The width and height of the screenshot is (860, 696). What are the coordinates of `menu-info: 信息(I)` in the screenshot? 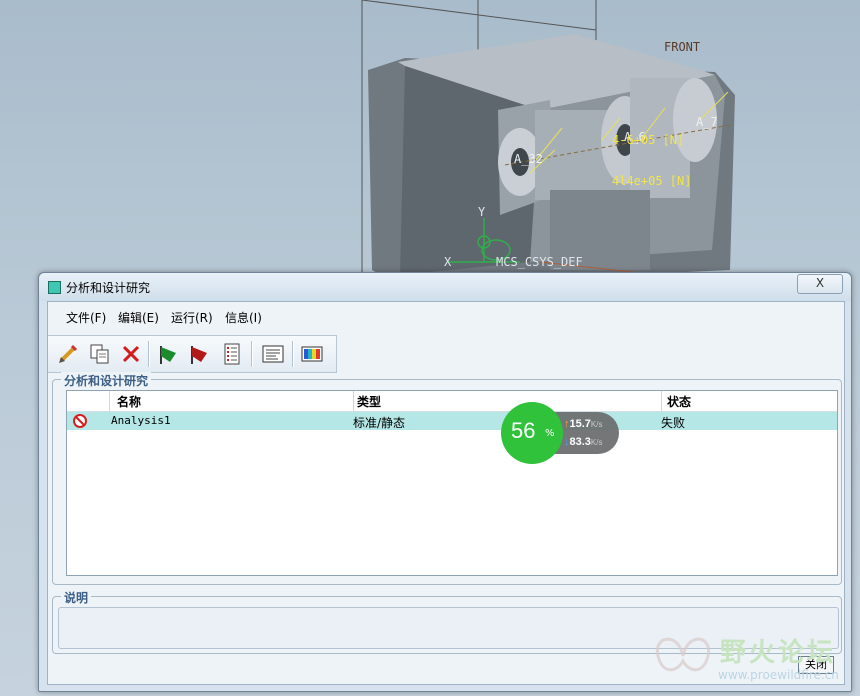 It's located at (243, 317).